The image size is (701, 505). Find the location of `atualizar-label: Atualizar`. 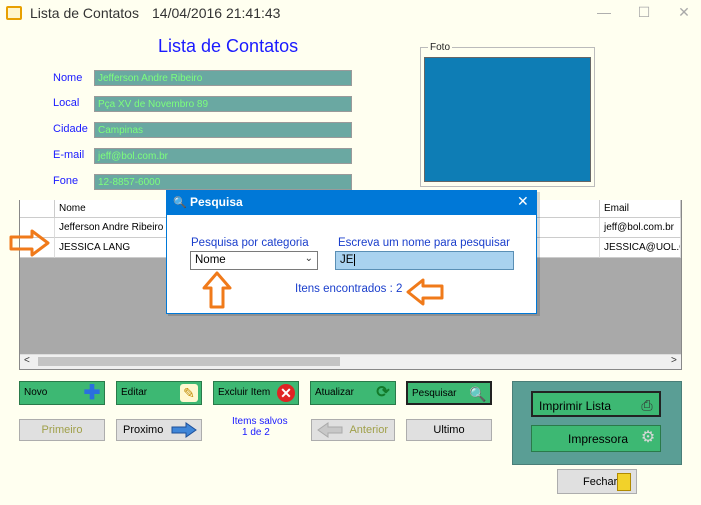

atualizar-label: Atualizar is located at coordinates (334, 392).